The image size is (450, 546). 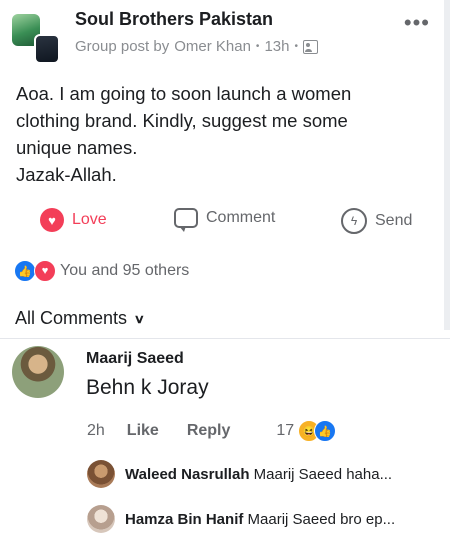 I want to click on comment-label: Comment, so click(x=241, y=217).